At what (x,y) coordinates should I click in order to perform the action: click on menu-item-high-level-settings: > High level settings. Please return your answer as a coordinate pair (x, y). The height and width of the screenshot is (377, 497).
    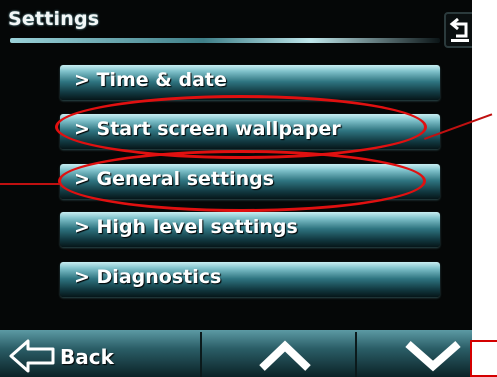
    Looking at the image, I should click on (250, 229).